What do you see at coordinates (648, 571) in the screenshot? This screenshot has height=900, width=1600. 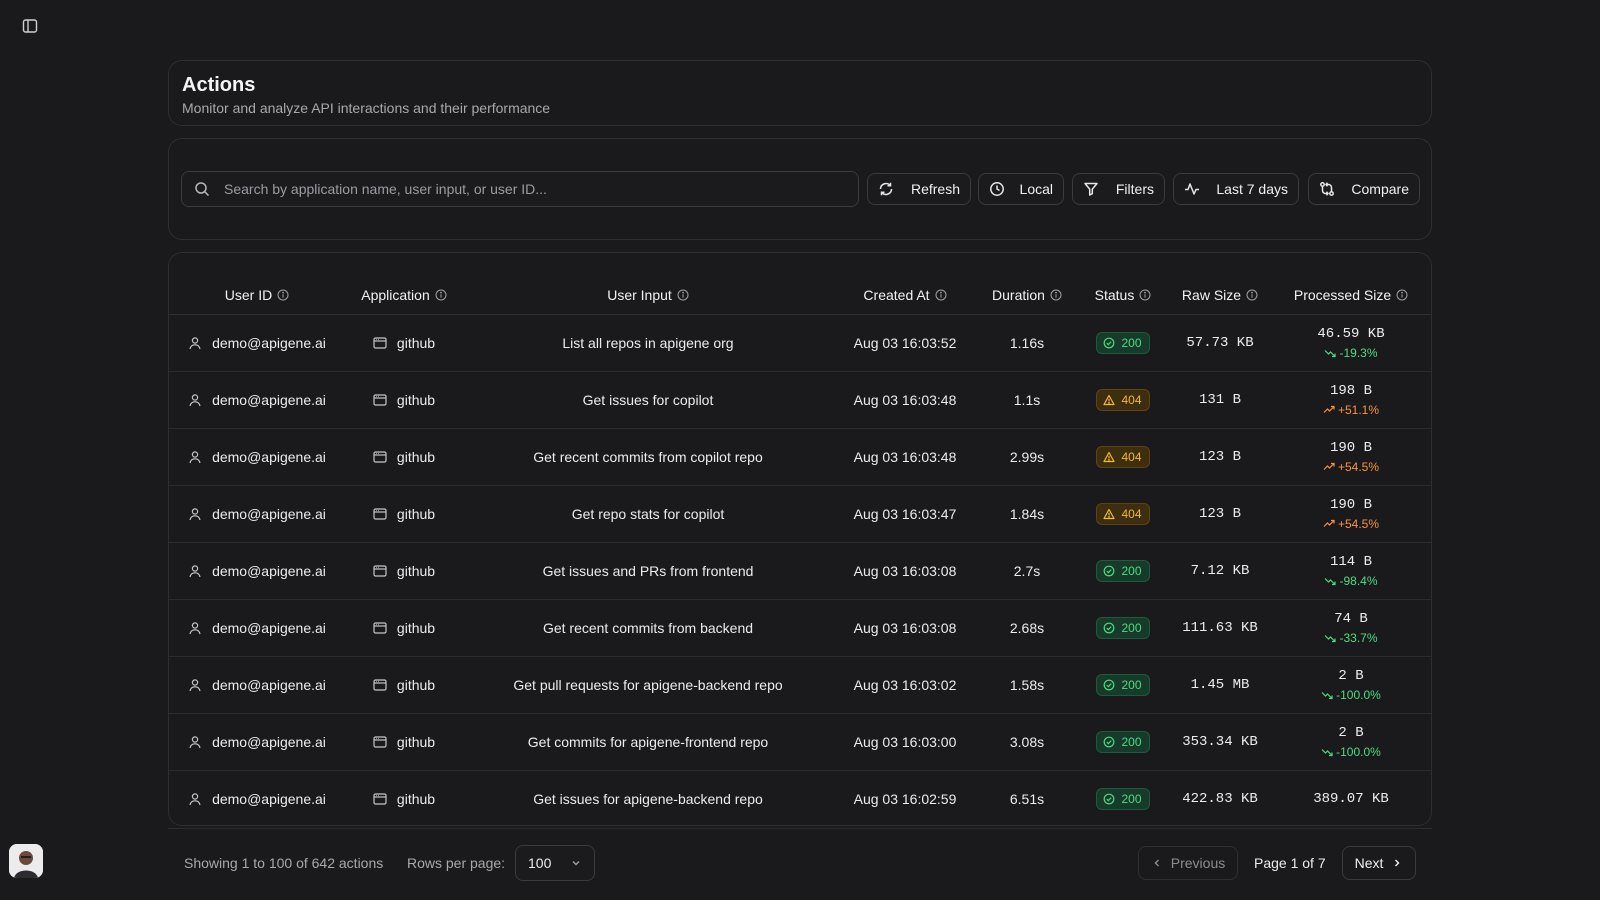 I see `cell-user-input: Get issues and PRs from frontend` at bounding box center [648, 571].